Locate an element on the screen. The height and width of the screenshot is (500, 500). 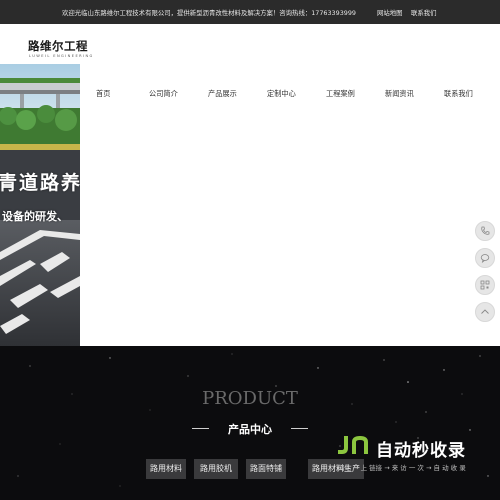
side-top-button is located at coordinates (485, 312).